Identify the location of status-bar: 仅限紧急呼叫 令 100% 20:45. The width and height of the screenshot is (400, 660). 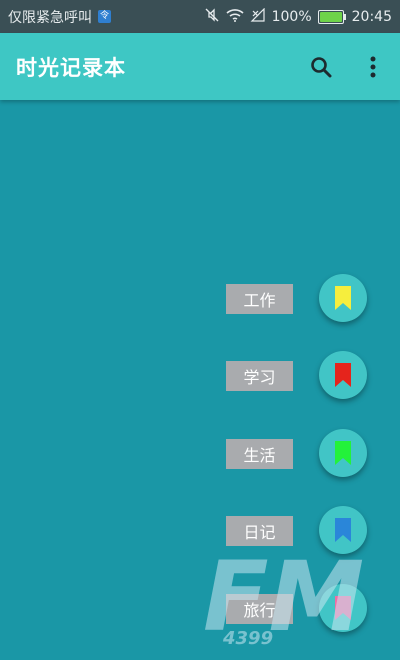
(200, 16).